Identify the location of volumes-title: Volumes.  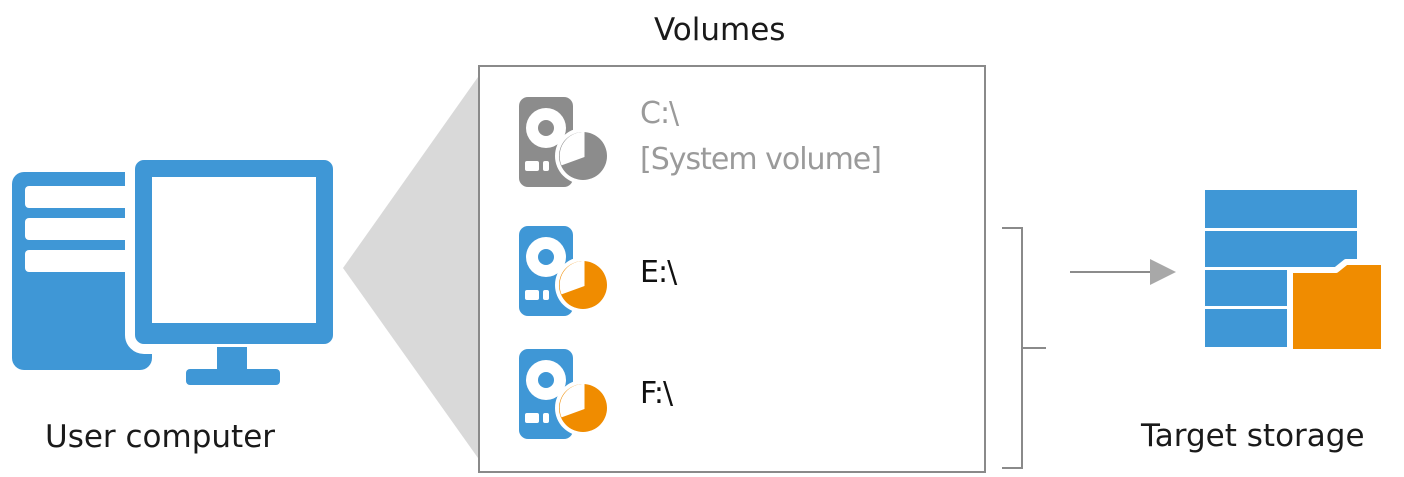
(720, 30).